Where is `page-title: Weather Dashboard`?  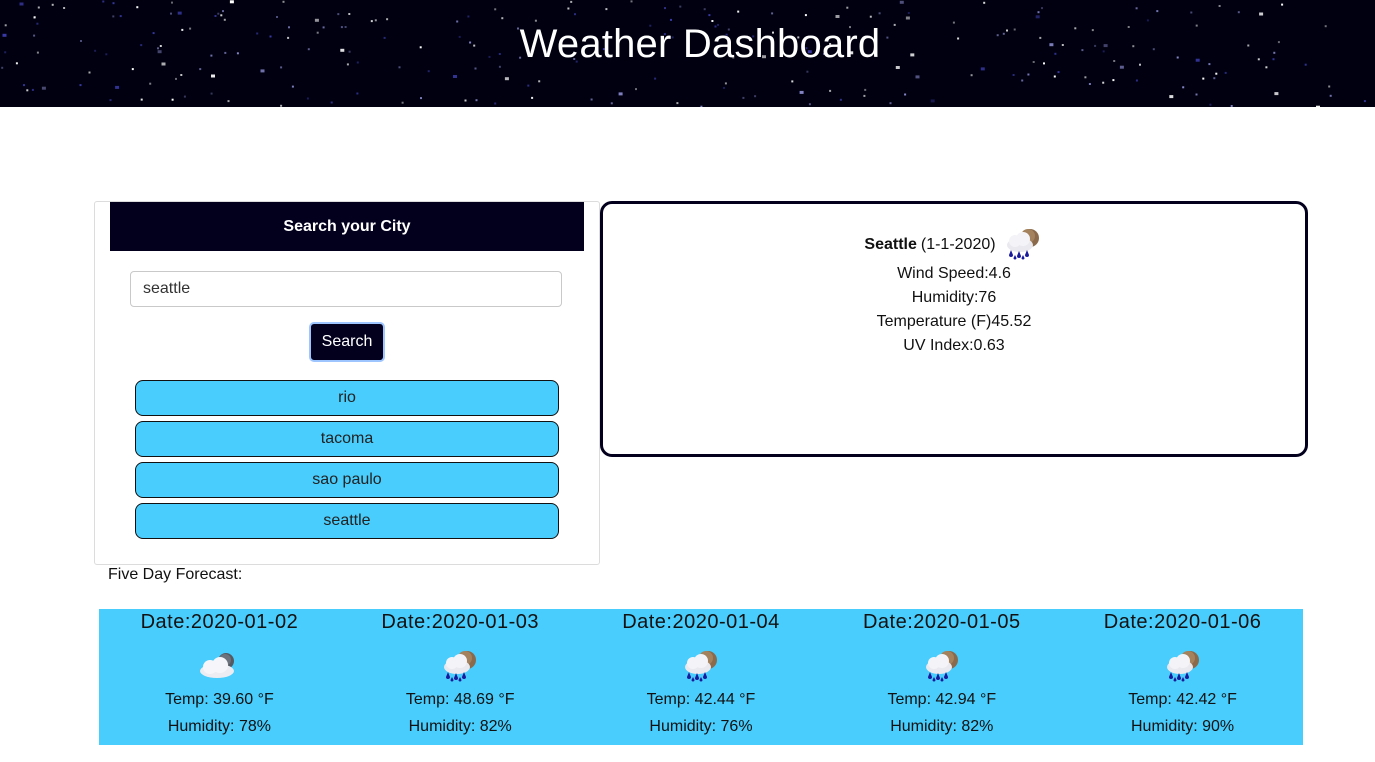
page-title: Weather Dashboard is located at coordinates (700, 44).